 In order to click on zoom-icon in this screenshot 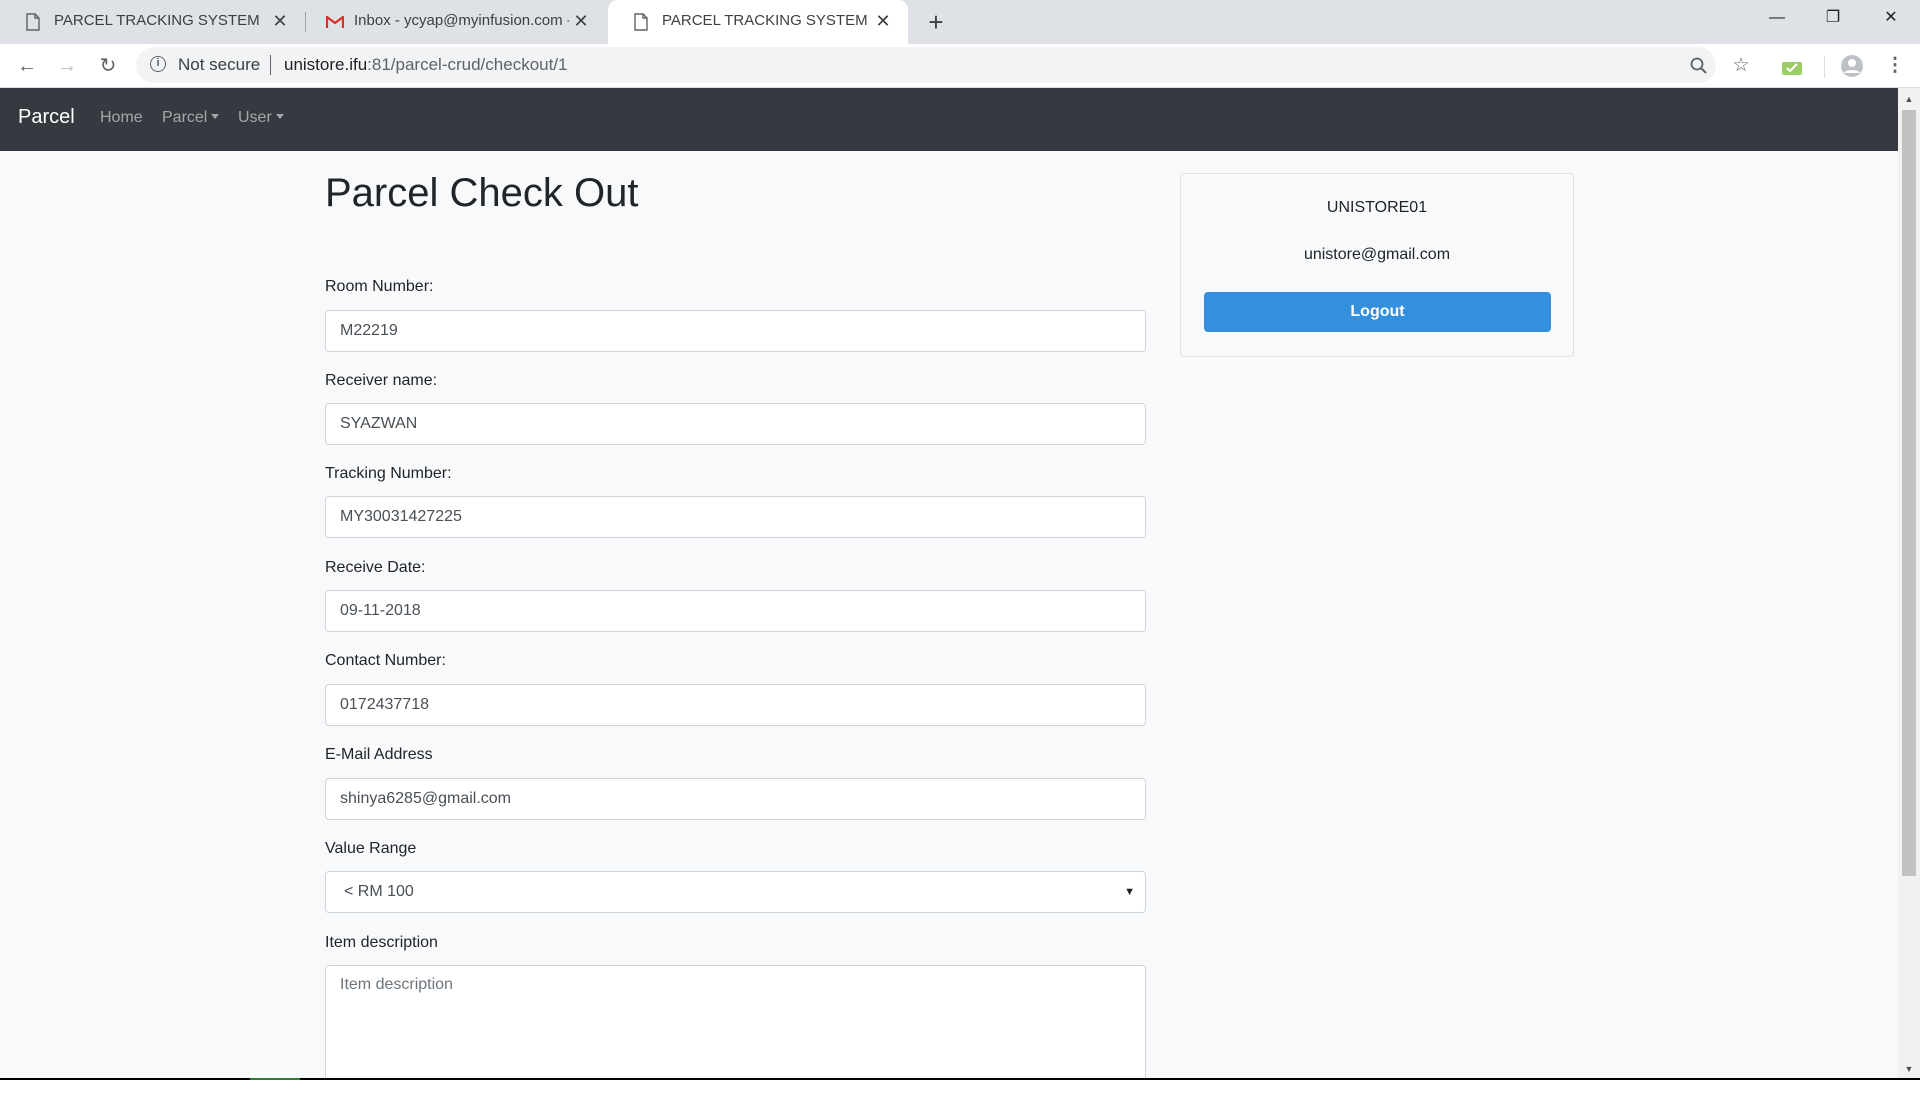, I will do `click(1699, 66)`.